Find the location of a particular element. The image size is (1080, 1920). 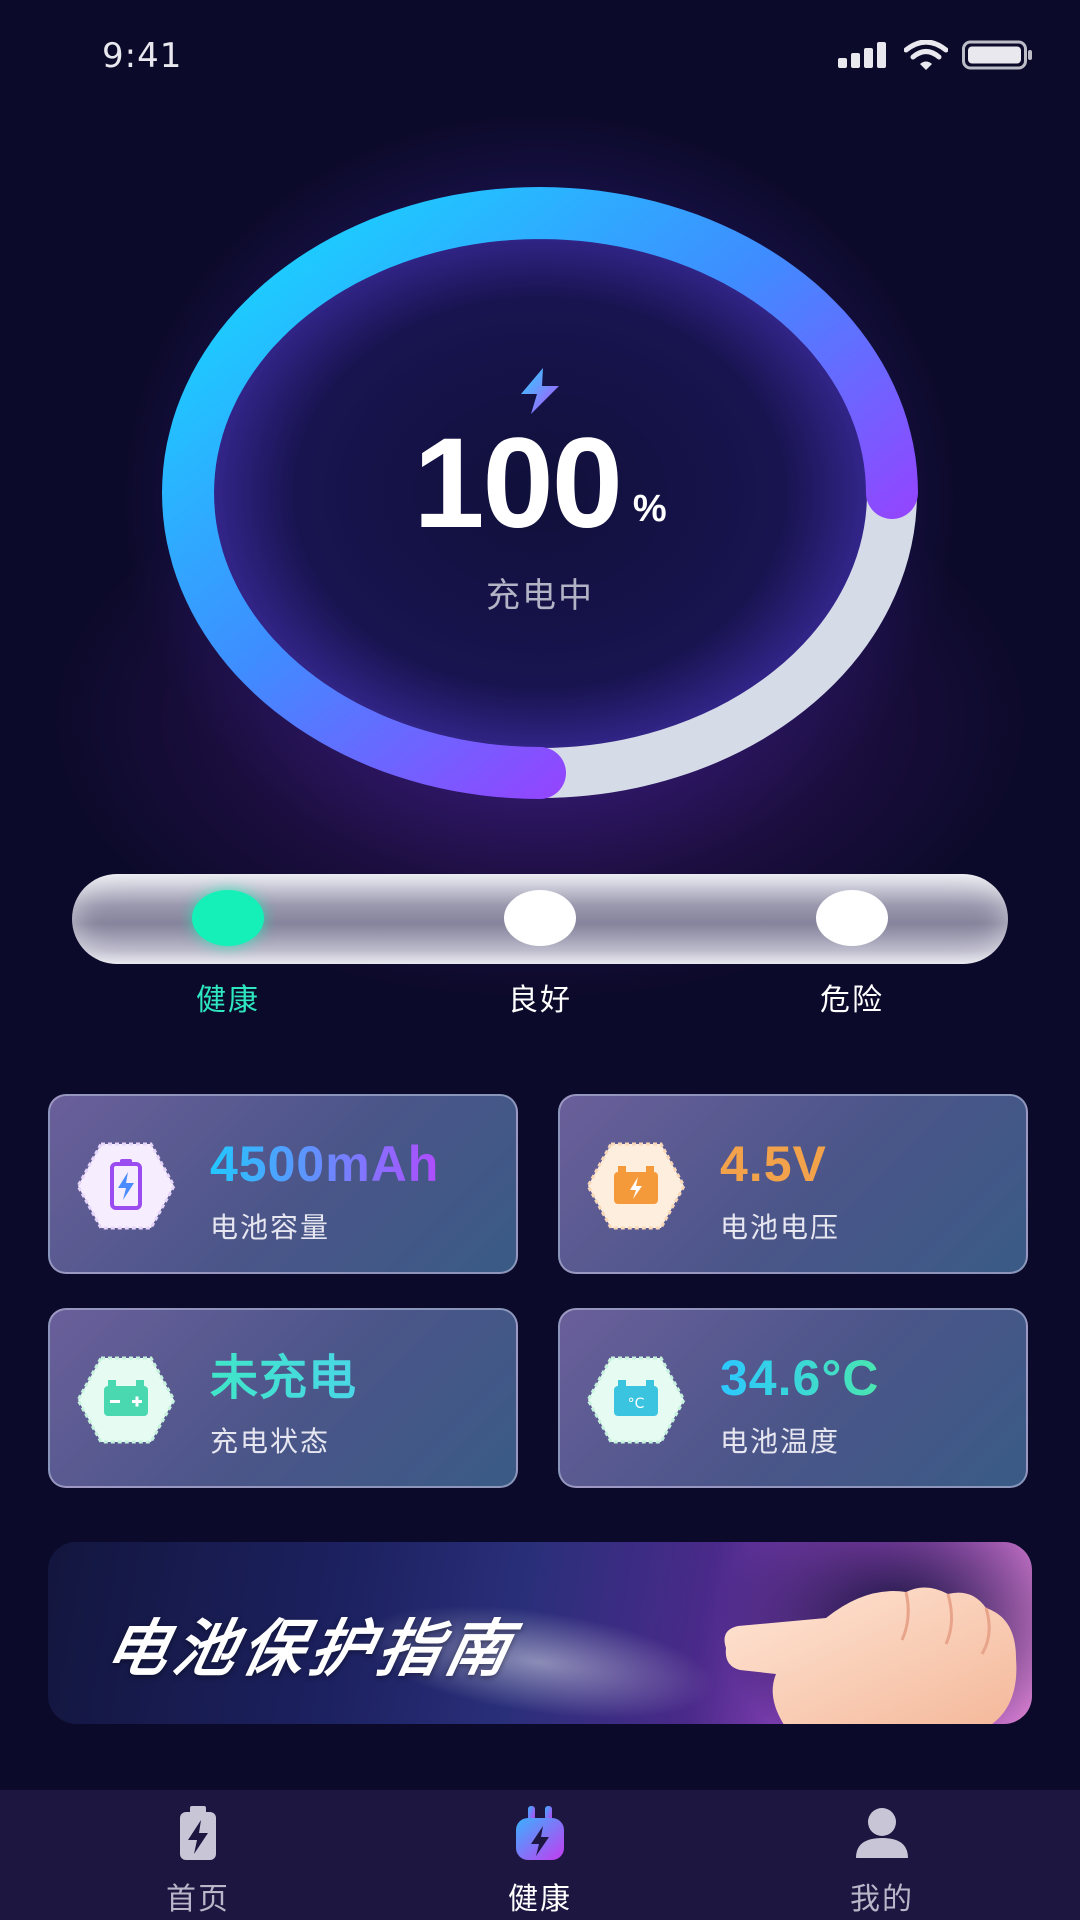

temperature-label: 电池温度 is located at coordinates (780, 1441).